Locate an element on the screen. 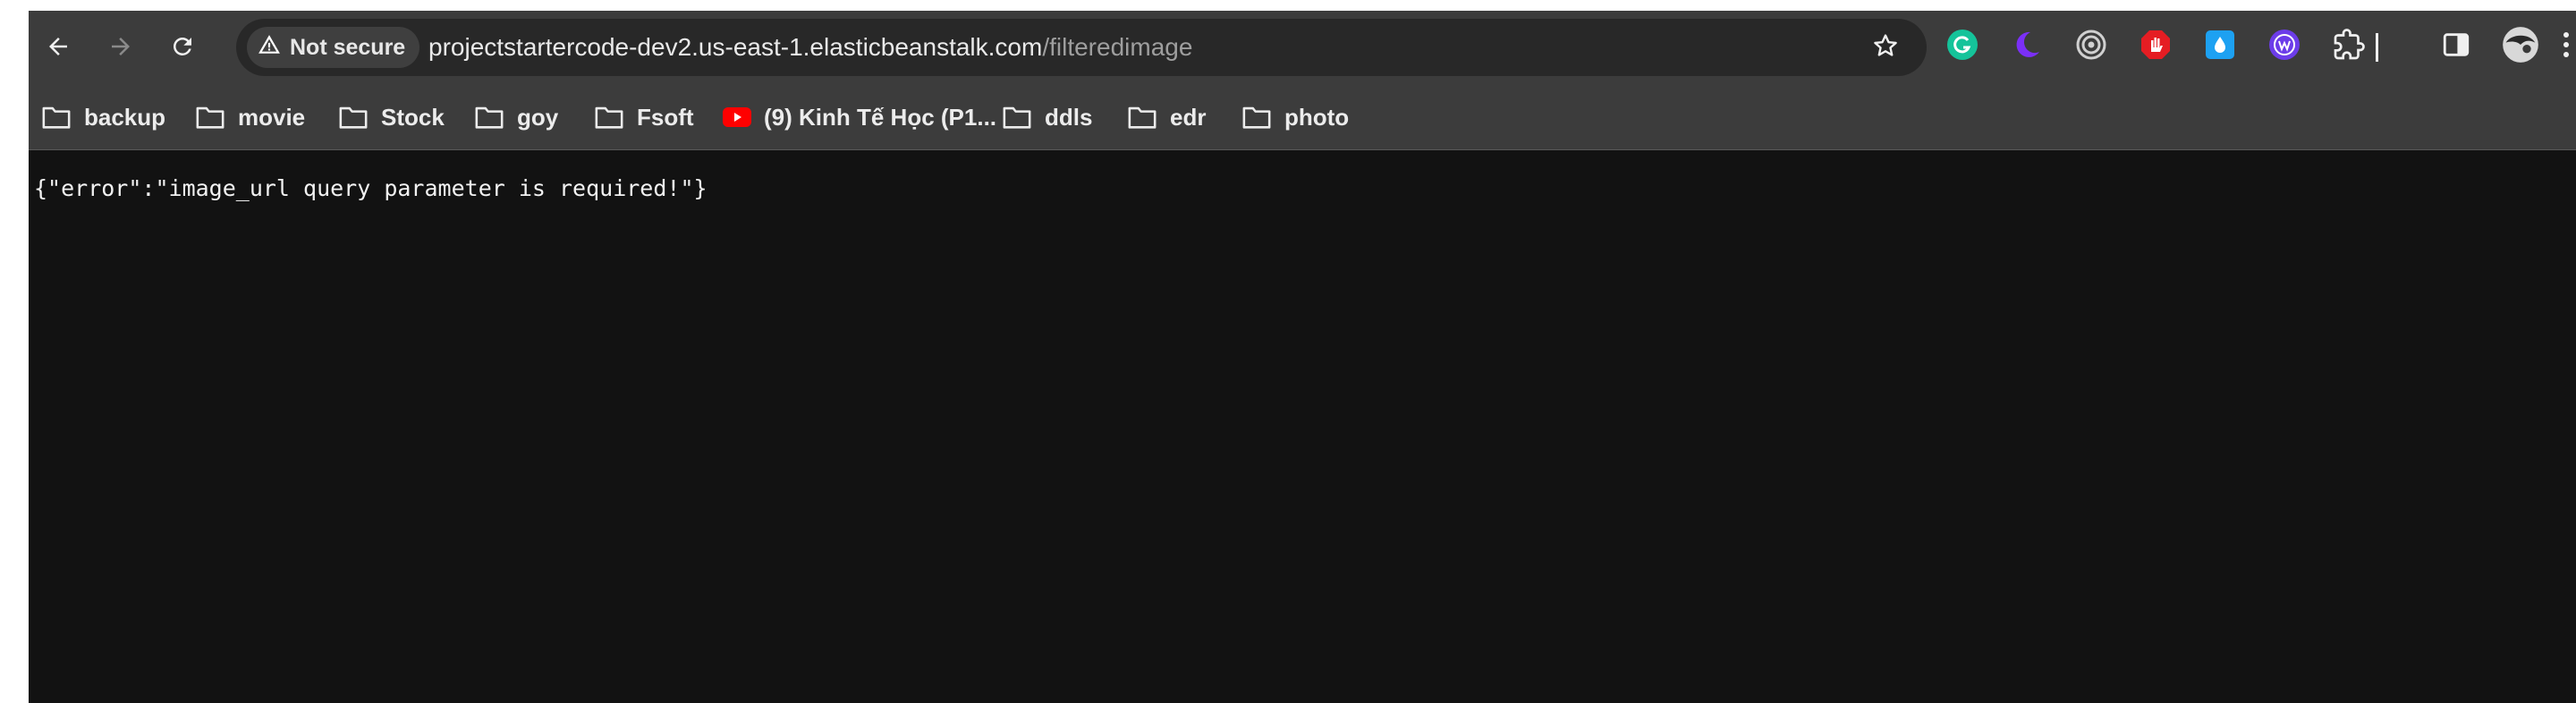  grammarly-extension is located at coordinates (1962, 47).